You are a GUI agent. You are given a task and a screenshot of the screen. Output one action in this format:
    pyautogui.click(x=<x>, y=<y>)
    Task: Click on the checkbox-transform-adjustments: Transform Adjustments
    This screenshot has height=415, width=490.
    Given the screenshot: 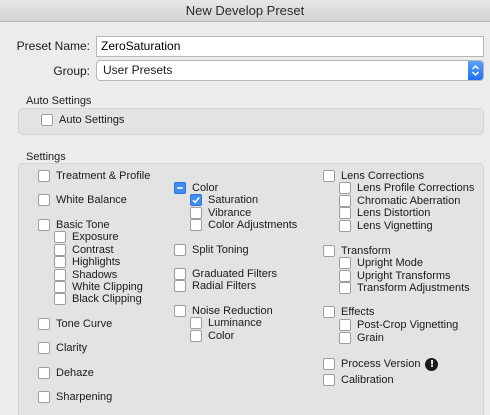 What is the action you would take?
    pyautogui.click(x=404, y=288)
    